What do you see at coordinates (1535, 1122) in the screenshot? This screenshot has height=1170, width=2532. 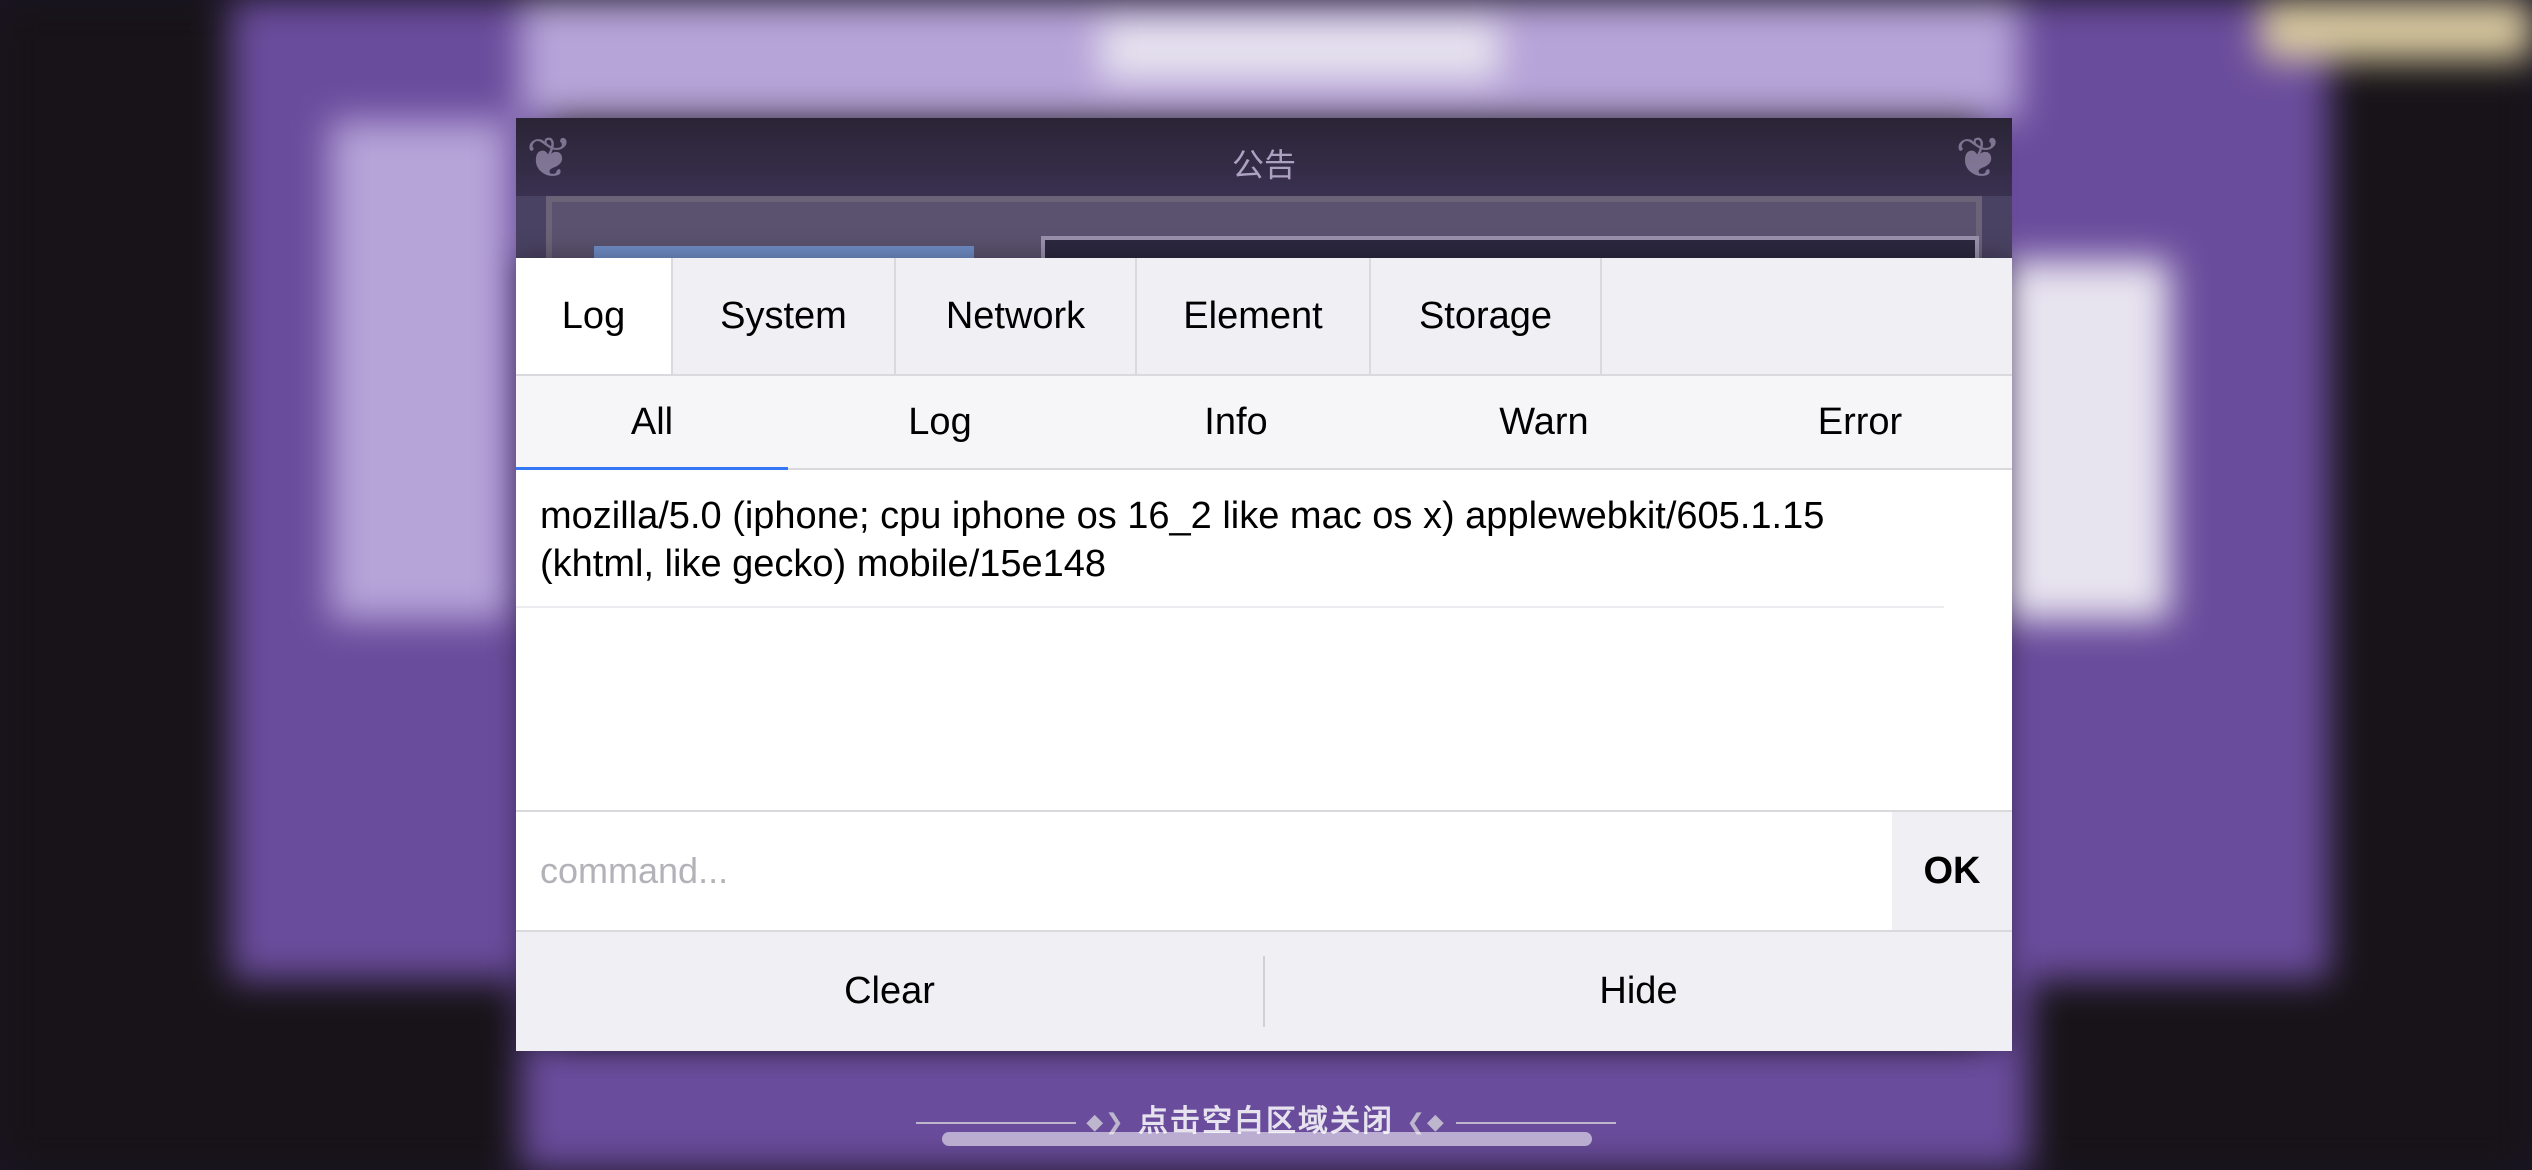 I see `hint-line-right` at bounding box center [1535, 1122].